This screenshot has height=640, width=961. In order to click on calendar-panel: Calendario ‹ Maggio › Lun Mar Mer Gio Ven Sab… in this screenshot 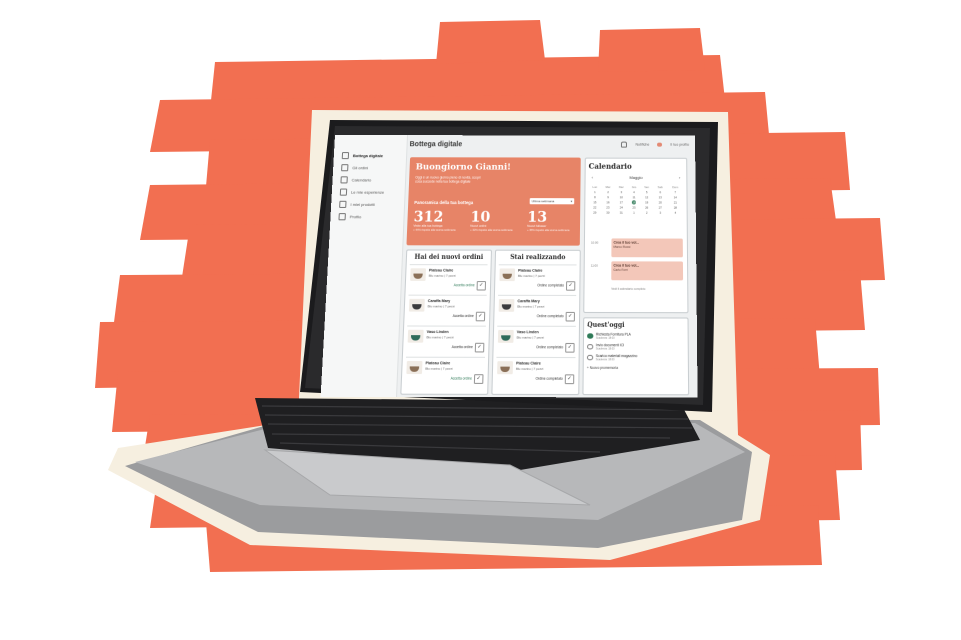, I will do `click(636, 235)`.